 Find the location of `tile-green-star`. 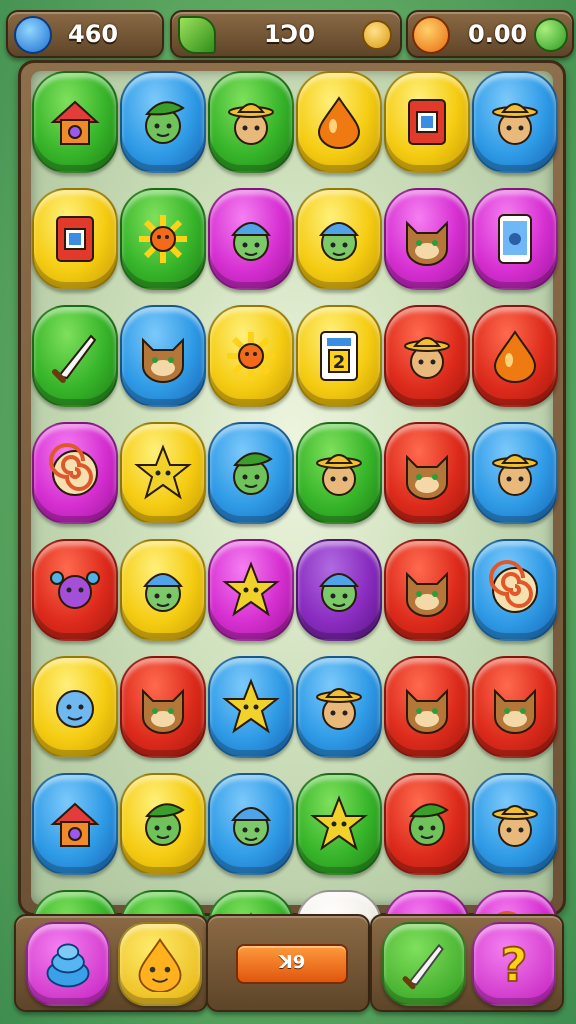

tile-green-star is located at coordinates (339, 824).